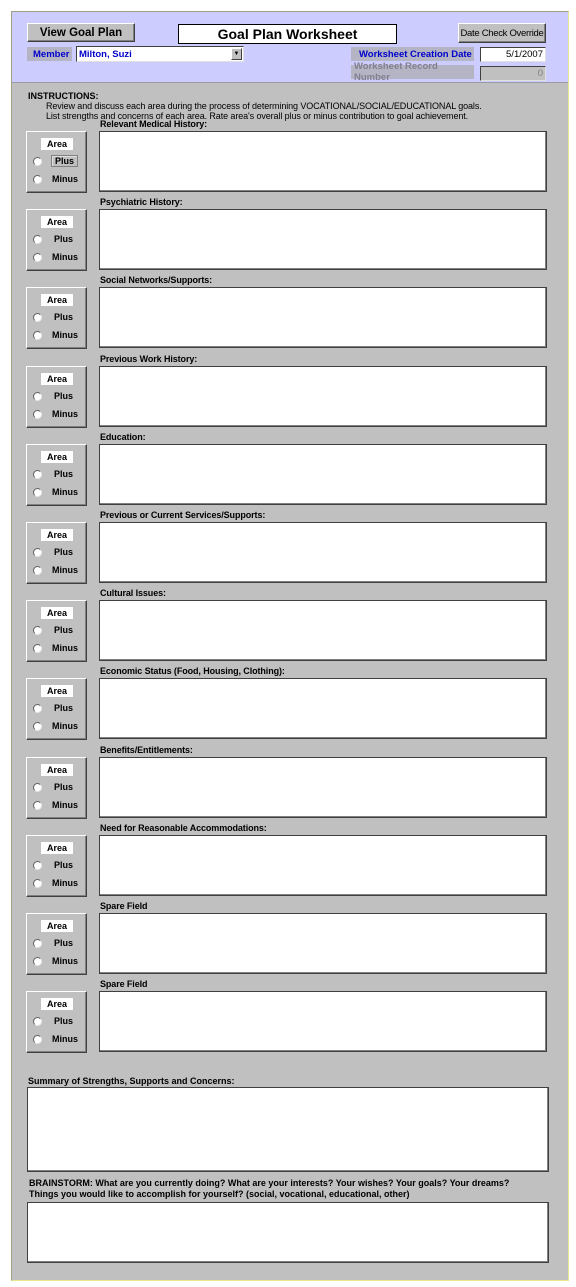 This screenshot has width=576, height=1287. I want to click on creation-date-label: Worksheet Creation Date, so click(412, 54).